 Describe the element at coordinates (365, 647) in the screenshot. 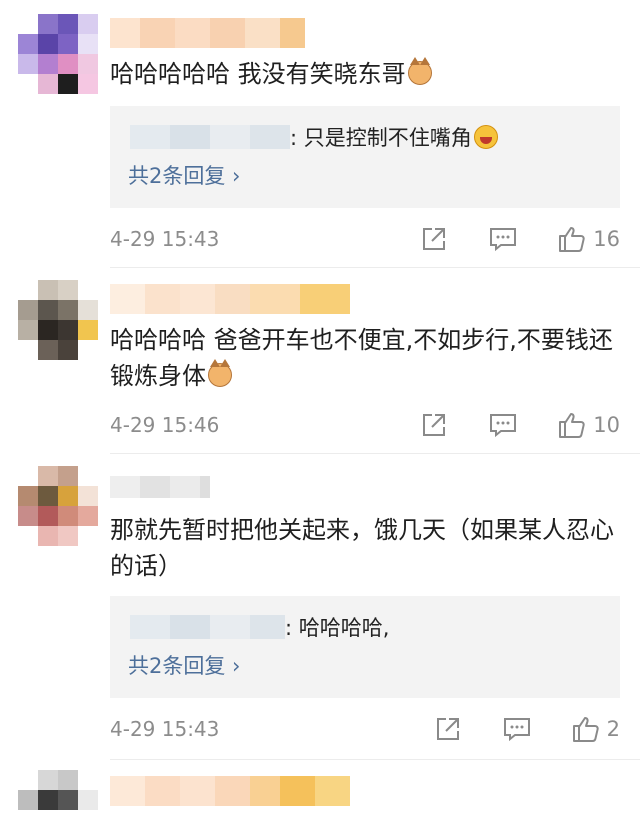

I see `reply-preview: : 哈哈哈哈, 共2条回复 ›` at that location.